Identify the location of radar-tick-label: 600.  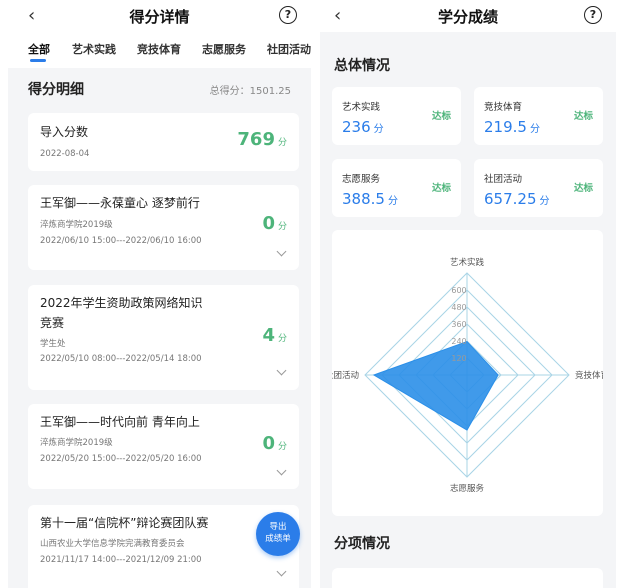
(458, 290).